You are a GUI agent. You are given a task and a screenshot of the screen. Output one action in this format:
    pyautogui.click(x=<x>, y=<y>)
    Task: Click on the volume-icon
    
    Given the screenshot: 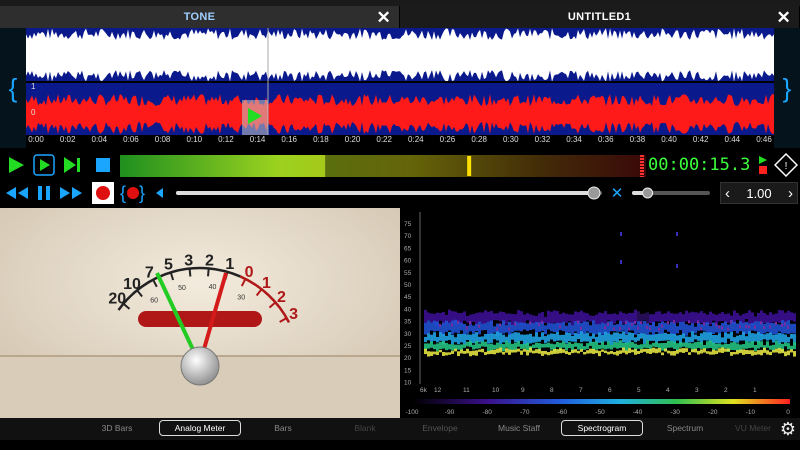 What is the action you would take?
    pyautogui.click(x=159, y=193)
    